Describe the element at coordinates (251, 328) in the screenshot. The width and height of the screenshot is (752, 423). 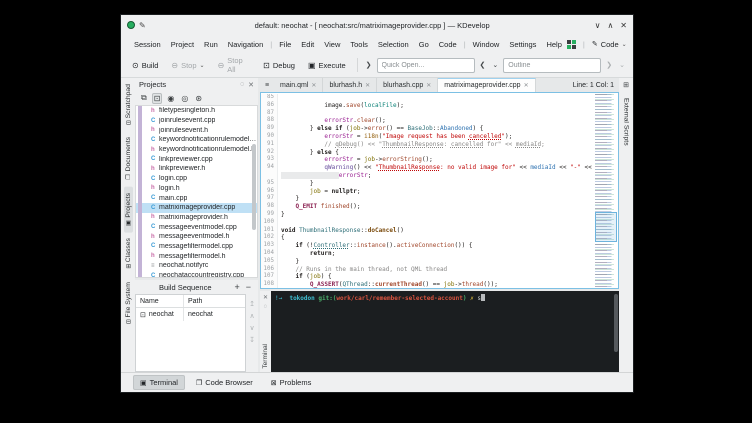
I see `move-down-button: ∨` at that location.